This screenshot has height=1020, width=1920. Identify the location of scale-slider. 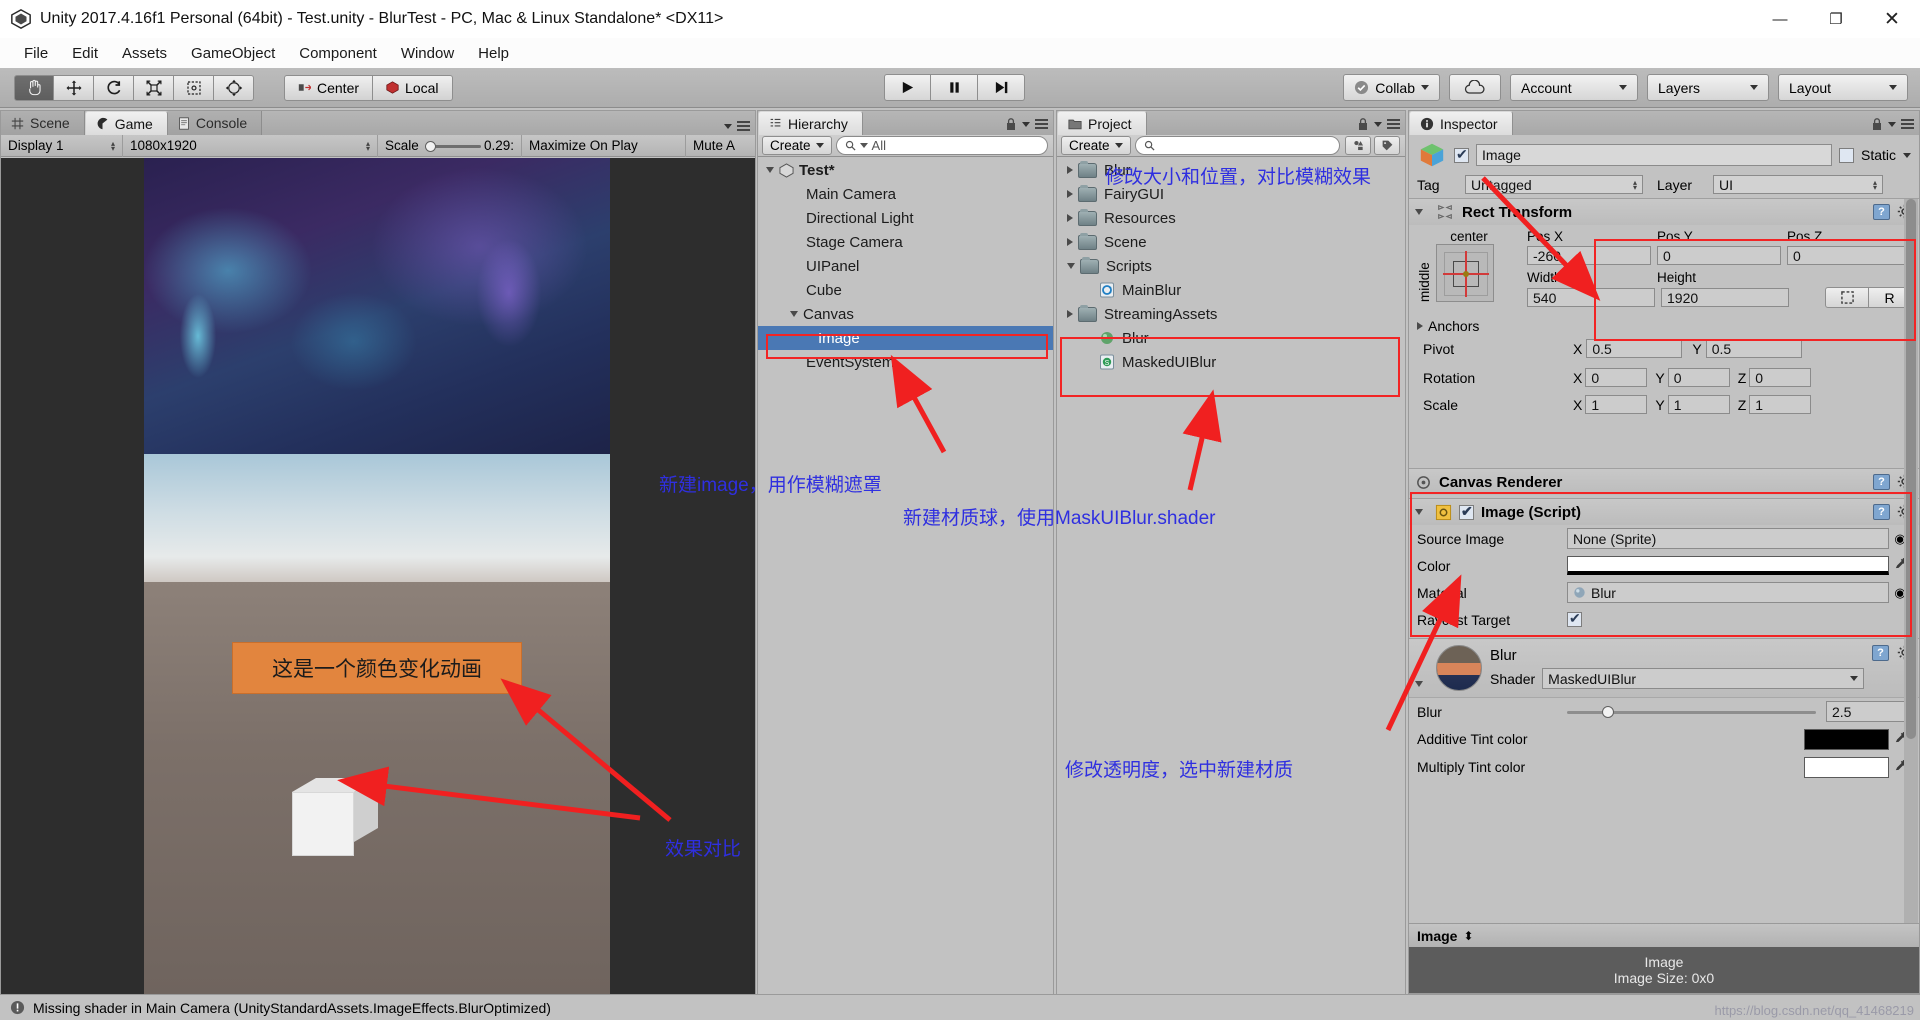
(452, 146).